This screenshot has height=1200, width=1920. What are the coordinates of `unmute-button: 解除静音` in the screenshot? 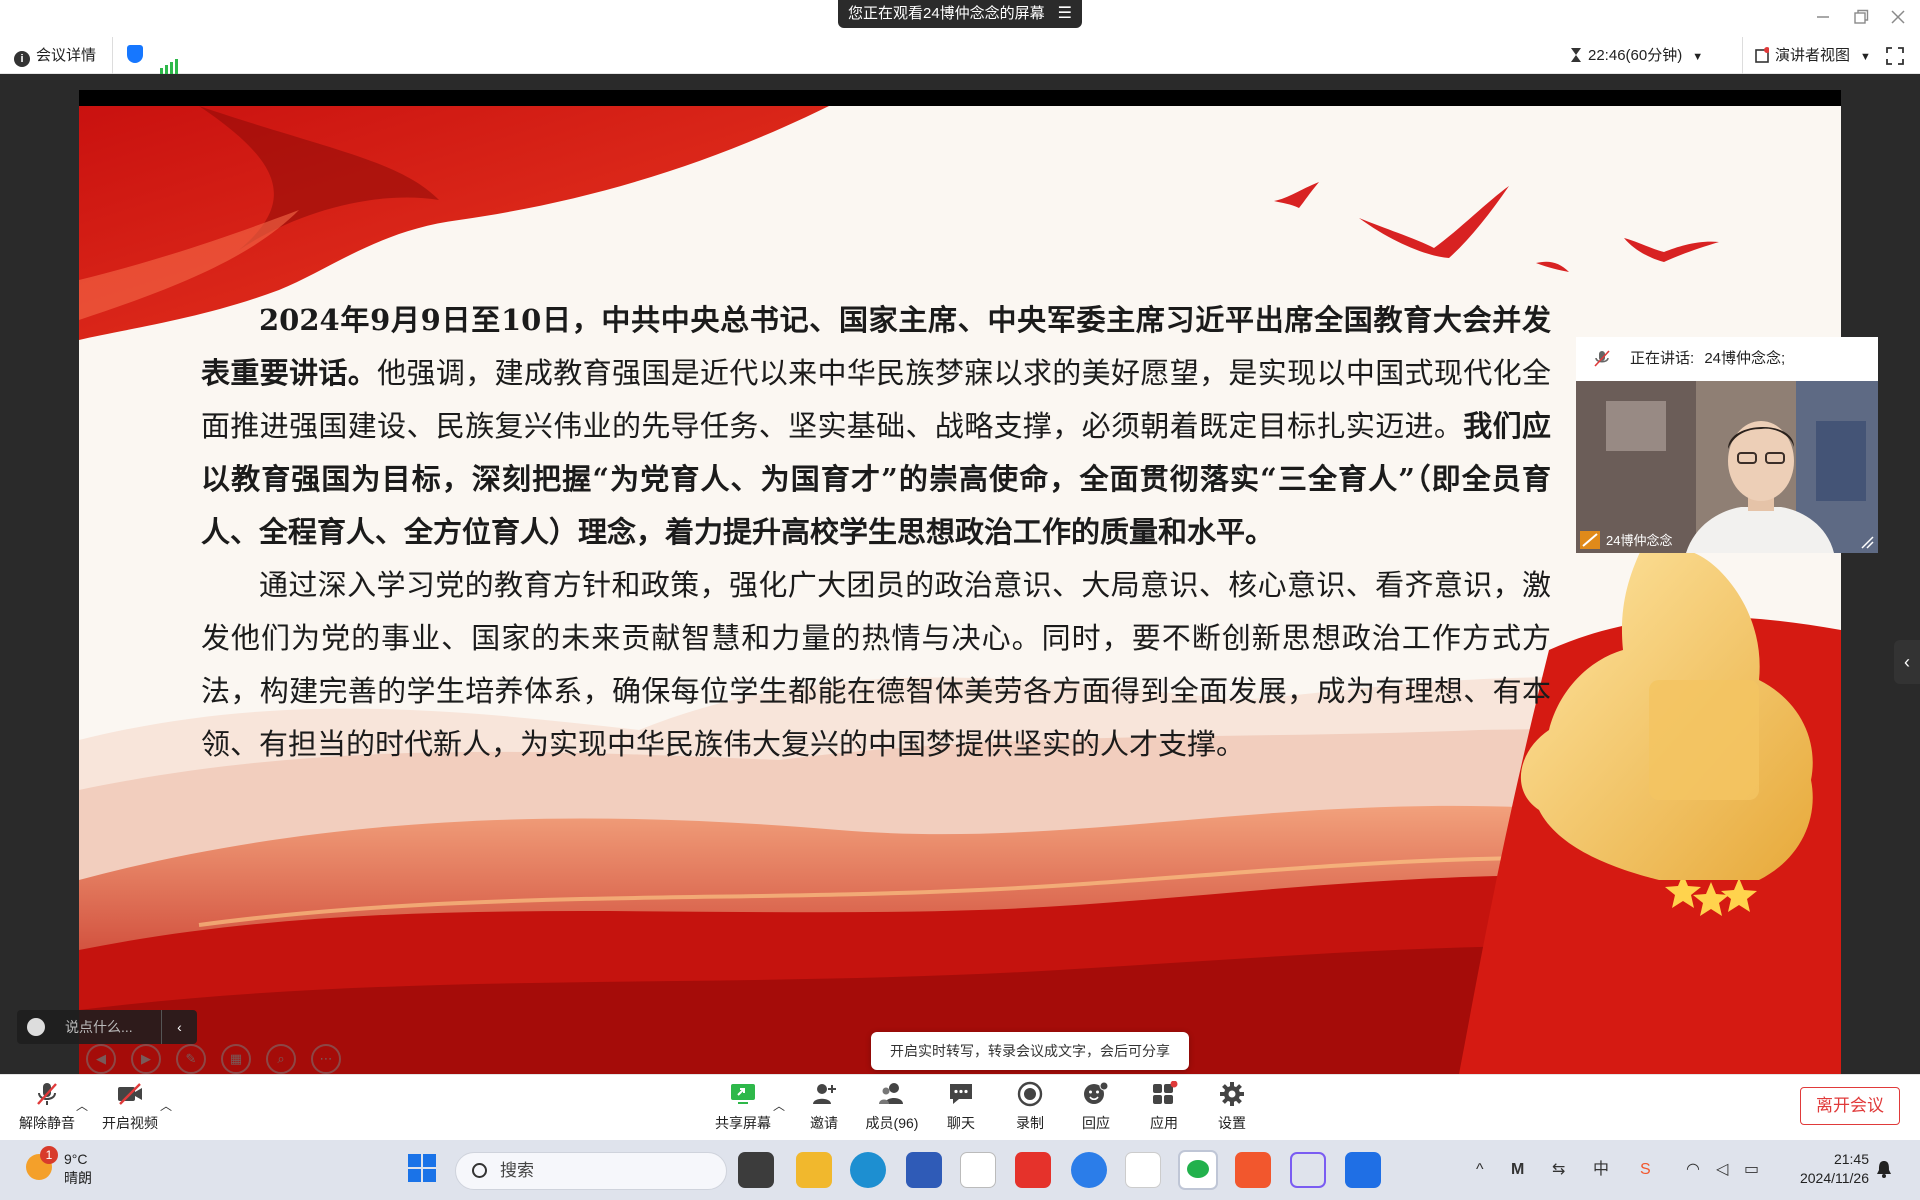 It's located at (47, 1107).